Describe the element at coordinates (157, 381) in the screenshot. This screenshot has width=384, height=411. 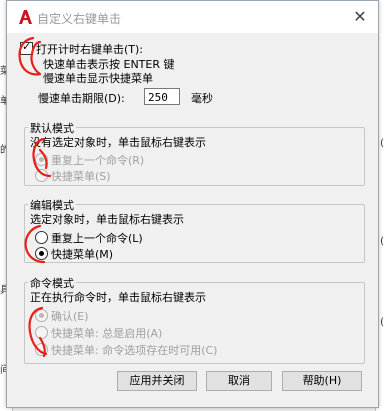
I see `apply-and-close-button: 应用并关闭` at that location.